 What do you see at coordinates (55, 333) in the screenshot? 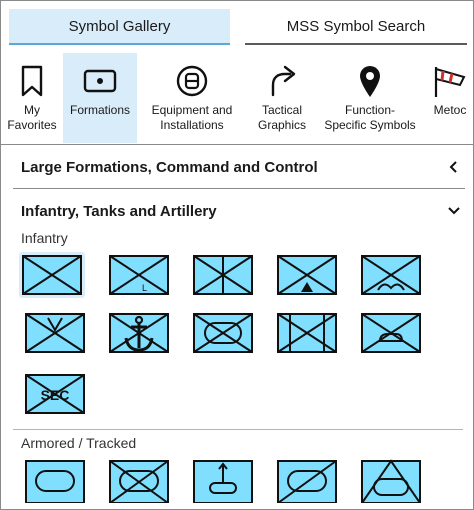
I see `symbol-infantry-arctic` at bounding box center [55, 333].